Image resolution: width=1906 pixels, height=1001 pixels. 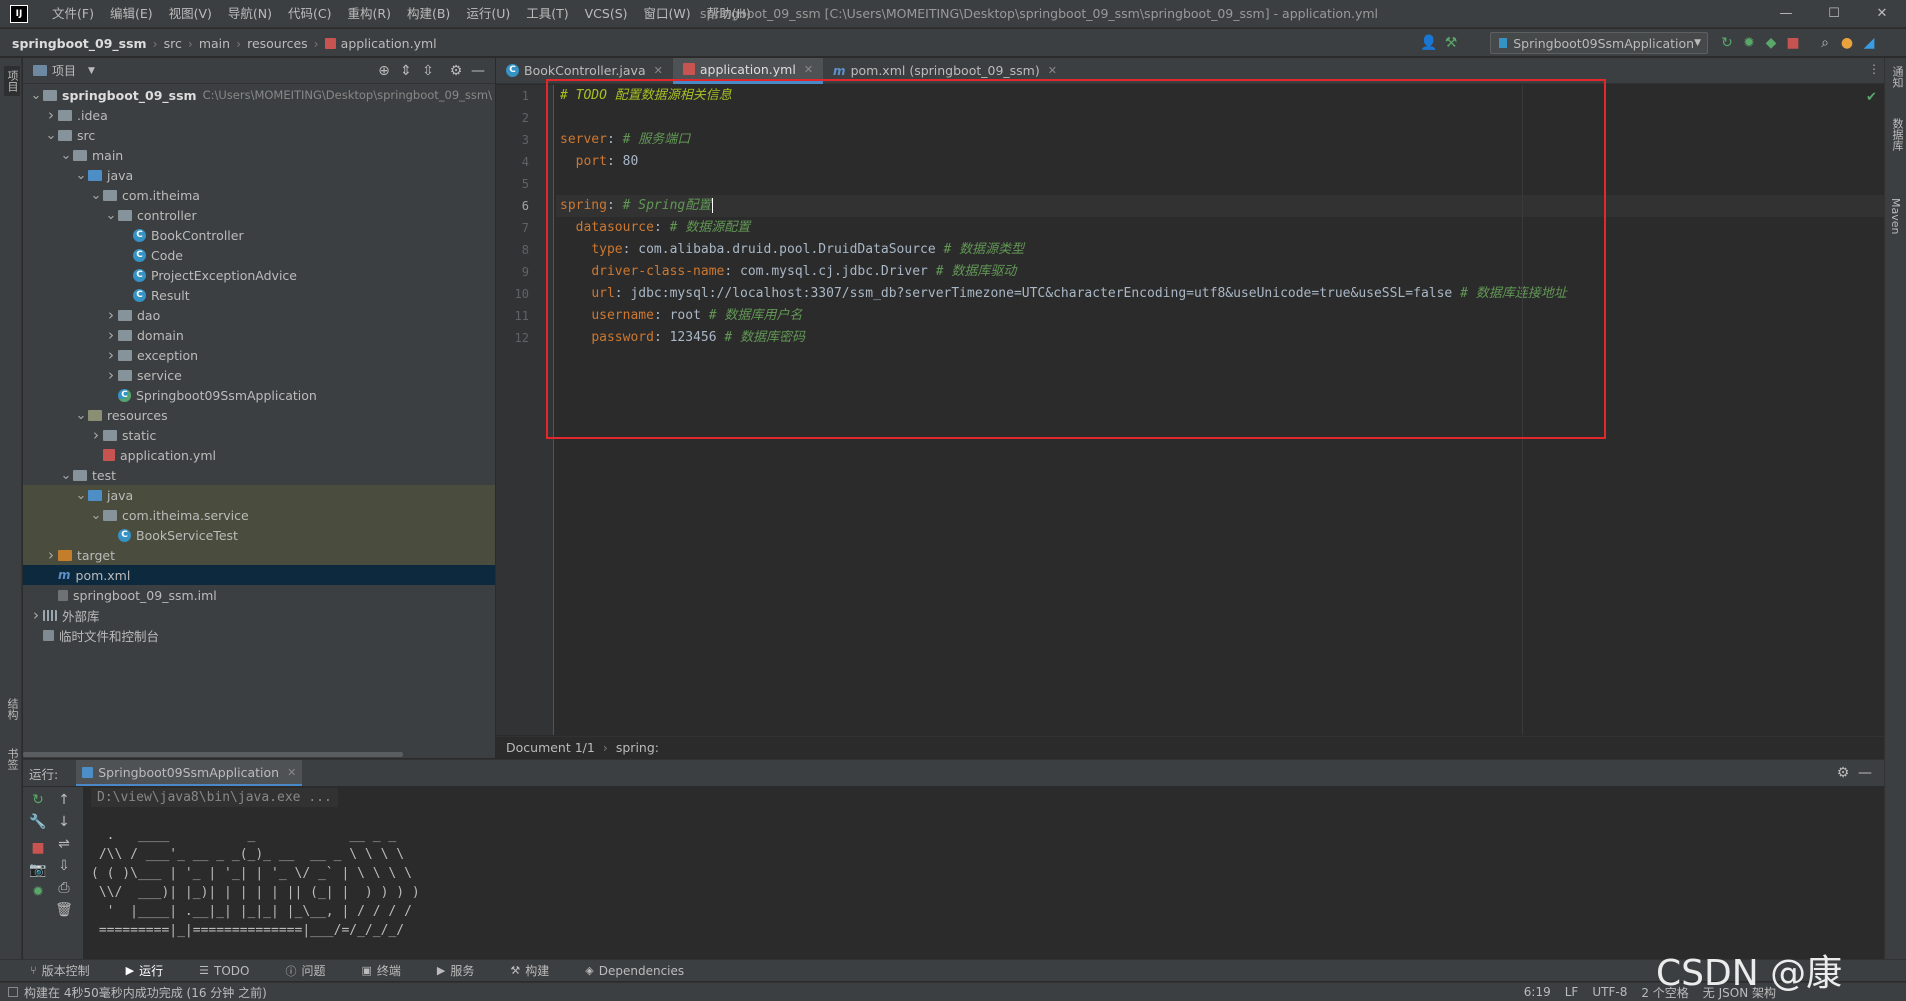 I want to click on stripe-notifications-tab: 通知, so click(x=1897, y=77).